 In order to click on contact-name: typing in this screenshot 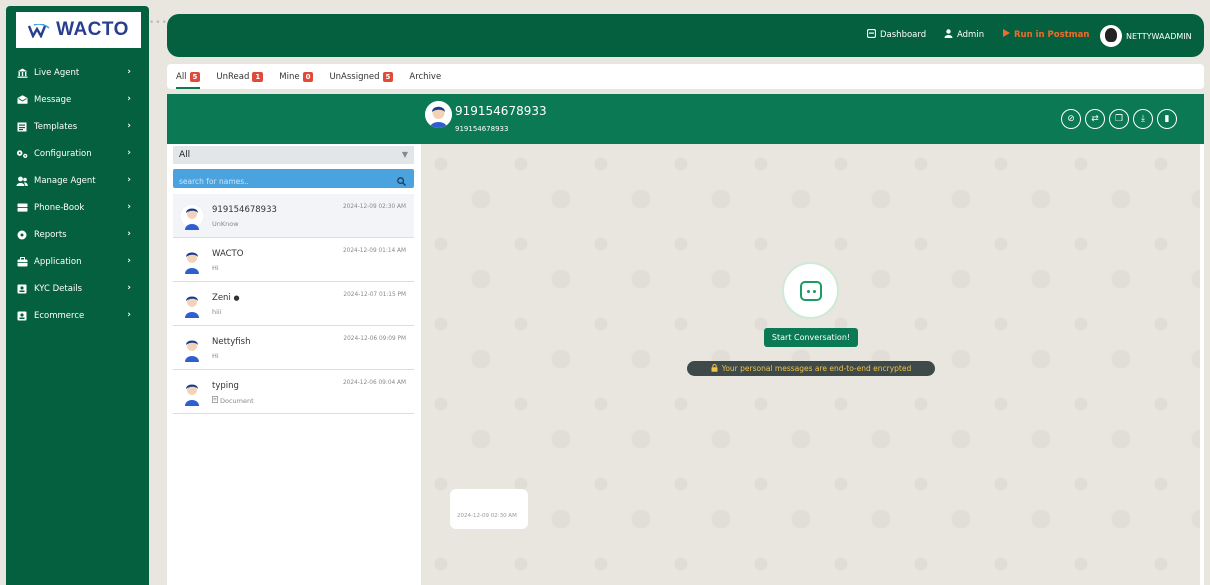, I will do `click(225, 386)`.